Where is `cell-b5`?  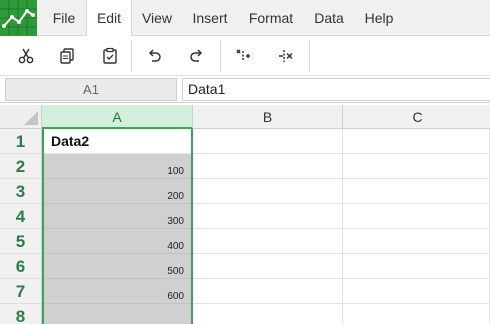
cell-b5 is located at coordinates (268, 241).